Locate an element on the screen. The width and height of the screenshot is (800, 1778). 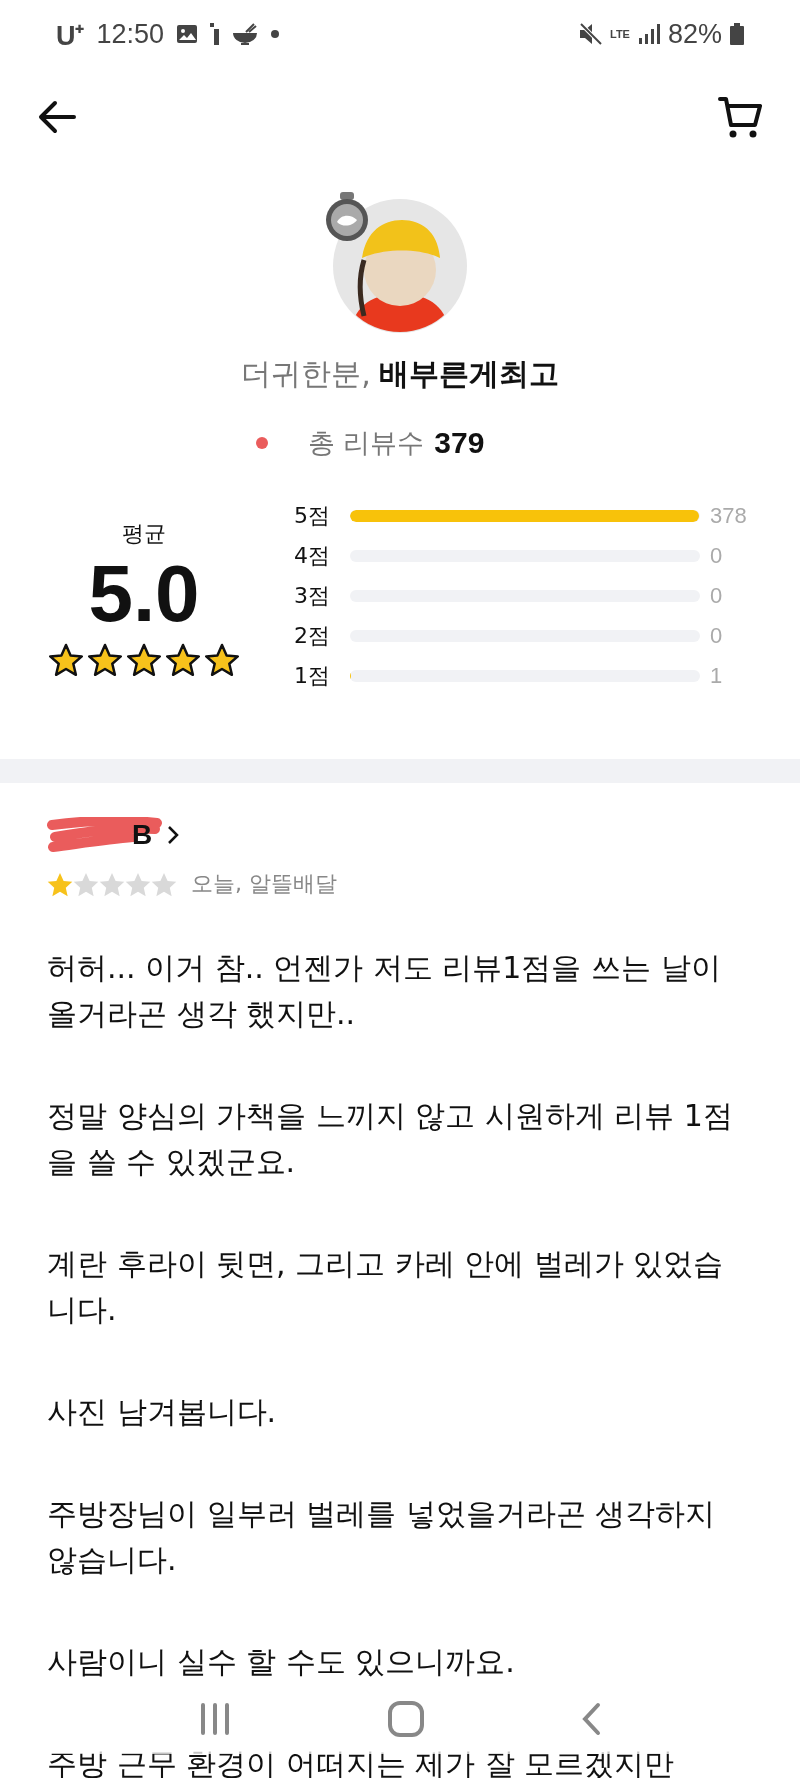
battery-percent: 82% is located at coordinates (694, 34).